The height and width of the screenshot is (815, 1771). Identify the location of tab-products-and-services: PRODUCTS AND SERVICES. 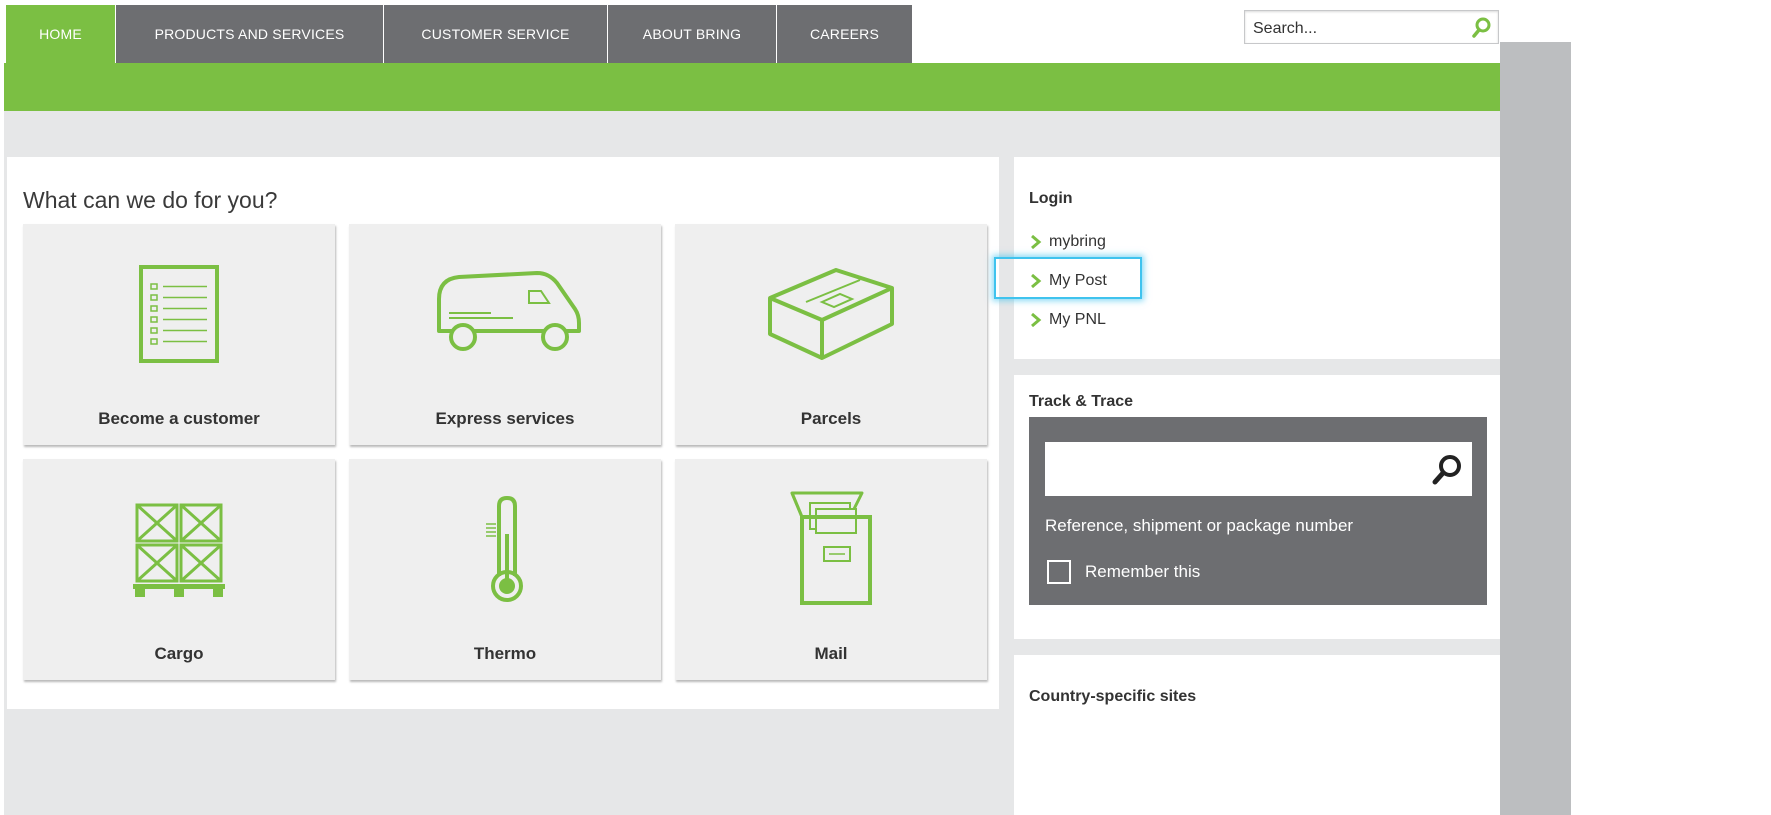
(250, 34).